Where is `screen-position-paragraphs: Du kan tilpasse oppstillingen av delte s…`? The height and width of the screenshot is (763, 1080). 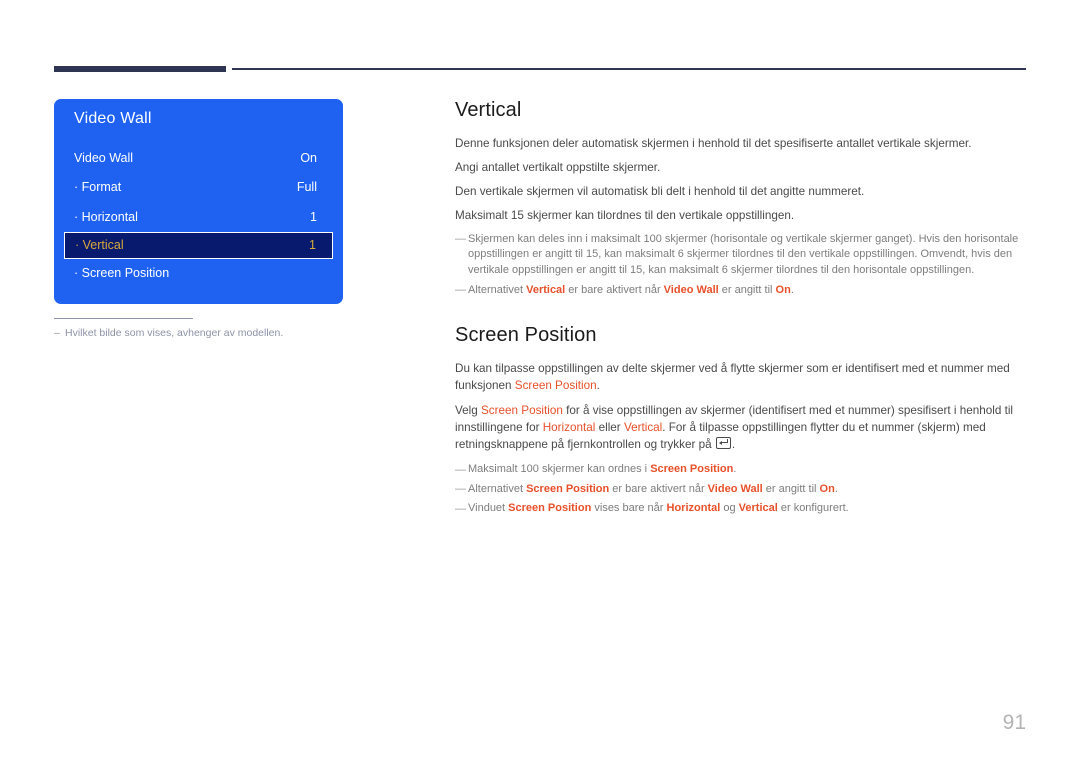 screen-position-paragraphs: Du kan tilpasse oppstillingen av delte s… is located at coordinates (741, 407).